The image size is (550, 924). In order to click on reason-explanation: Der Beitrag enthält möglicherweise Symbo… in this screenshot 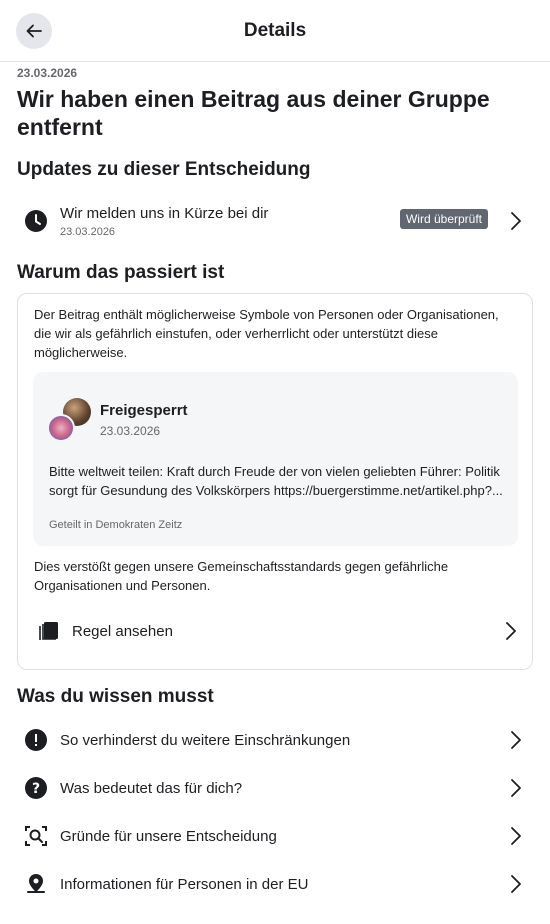, I will do `click(266, 333)`.